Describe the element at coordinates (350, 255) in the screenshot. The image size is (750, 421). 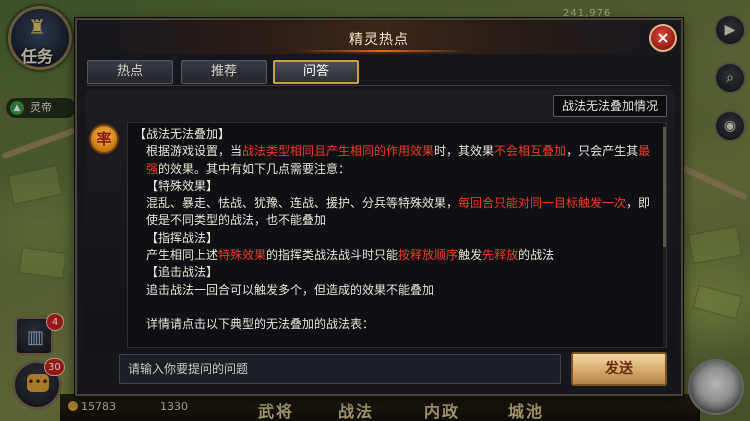
I see `section-command-text: 产生相同上述特殊效果的指挥类战法战斗时只能按释放顺序触发先释放的战法` at that location.